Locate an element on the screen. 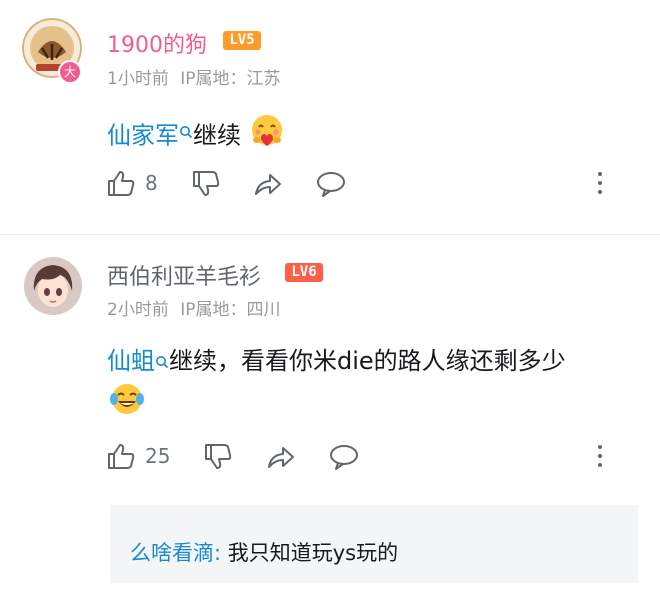 The height and width of the screenshot is (601, 660). like-button: 25 is located at coordinates (141, 457).